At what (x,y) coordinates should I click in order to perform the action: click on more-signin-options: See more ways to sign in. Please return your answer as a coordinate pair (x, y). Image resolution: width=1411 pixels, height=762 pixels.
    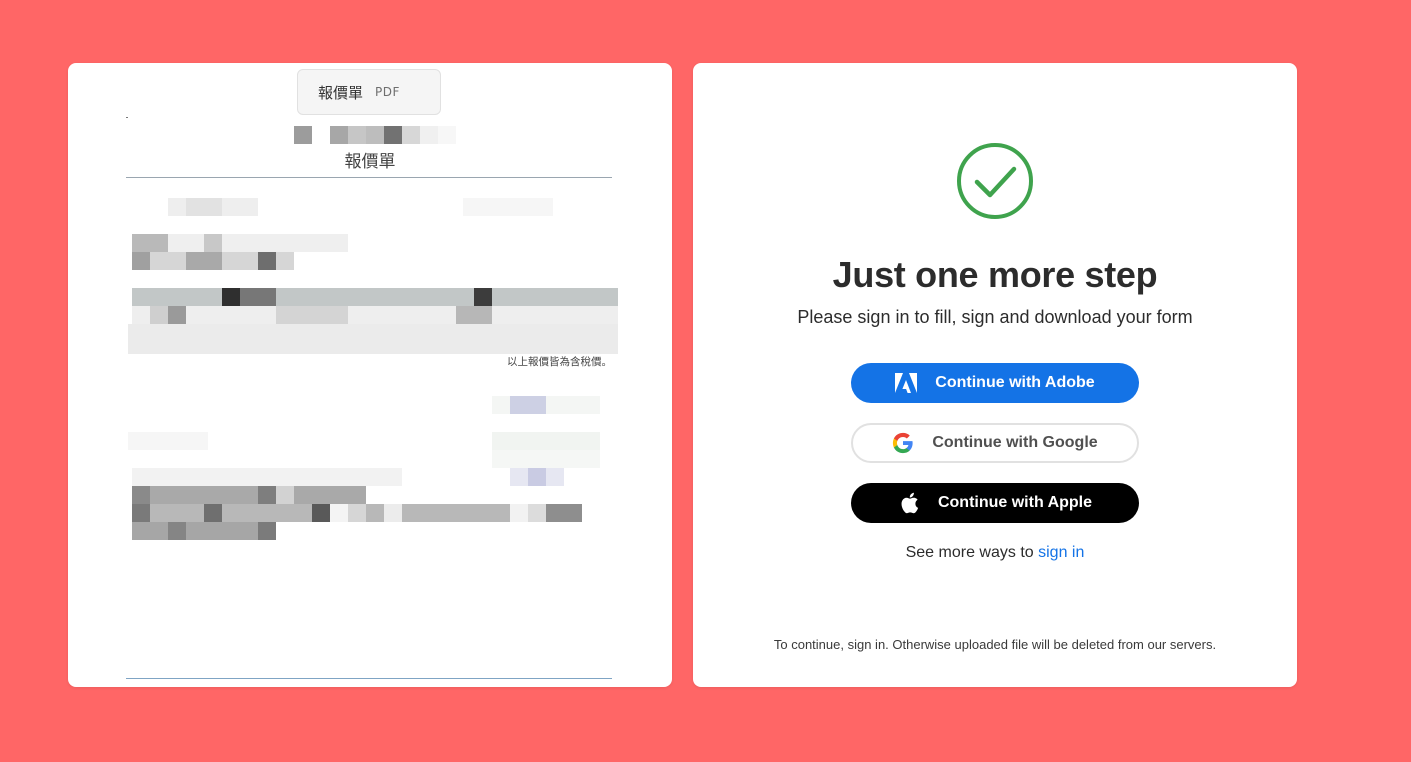
    Looking at the image, I should click on (995, 553).